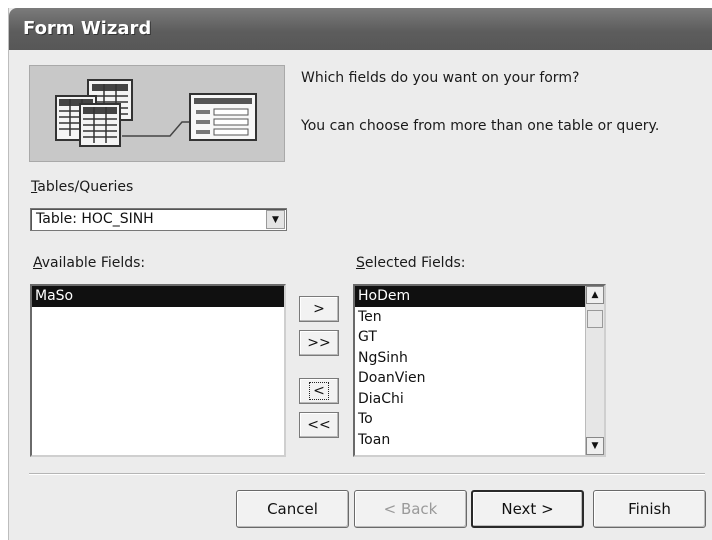 The height and width of the screenshot is (540, 712). I want to click on cancel-button: Cancel, so click(292, 509).